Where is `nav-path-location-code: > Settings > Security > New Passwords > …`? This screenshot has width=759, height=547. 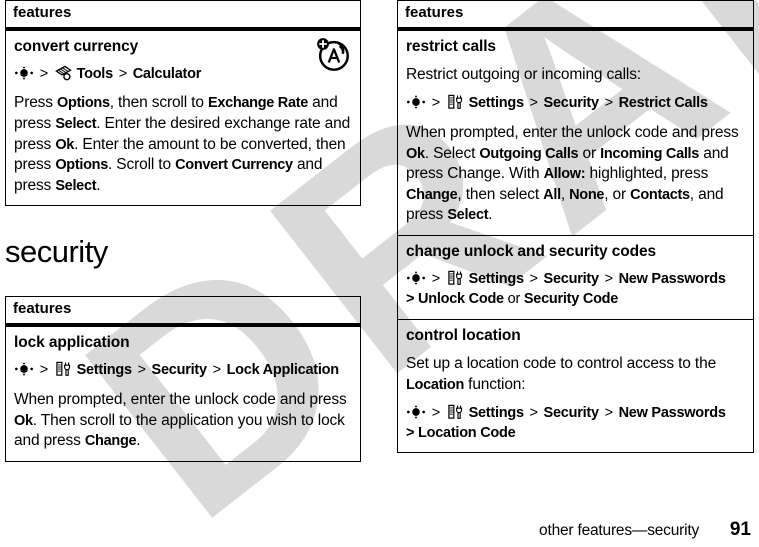 nav-path-location-code: > Settings > Security > New Passwords > … is located at coordinates (575, 423).